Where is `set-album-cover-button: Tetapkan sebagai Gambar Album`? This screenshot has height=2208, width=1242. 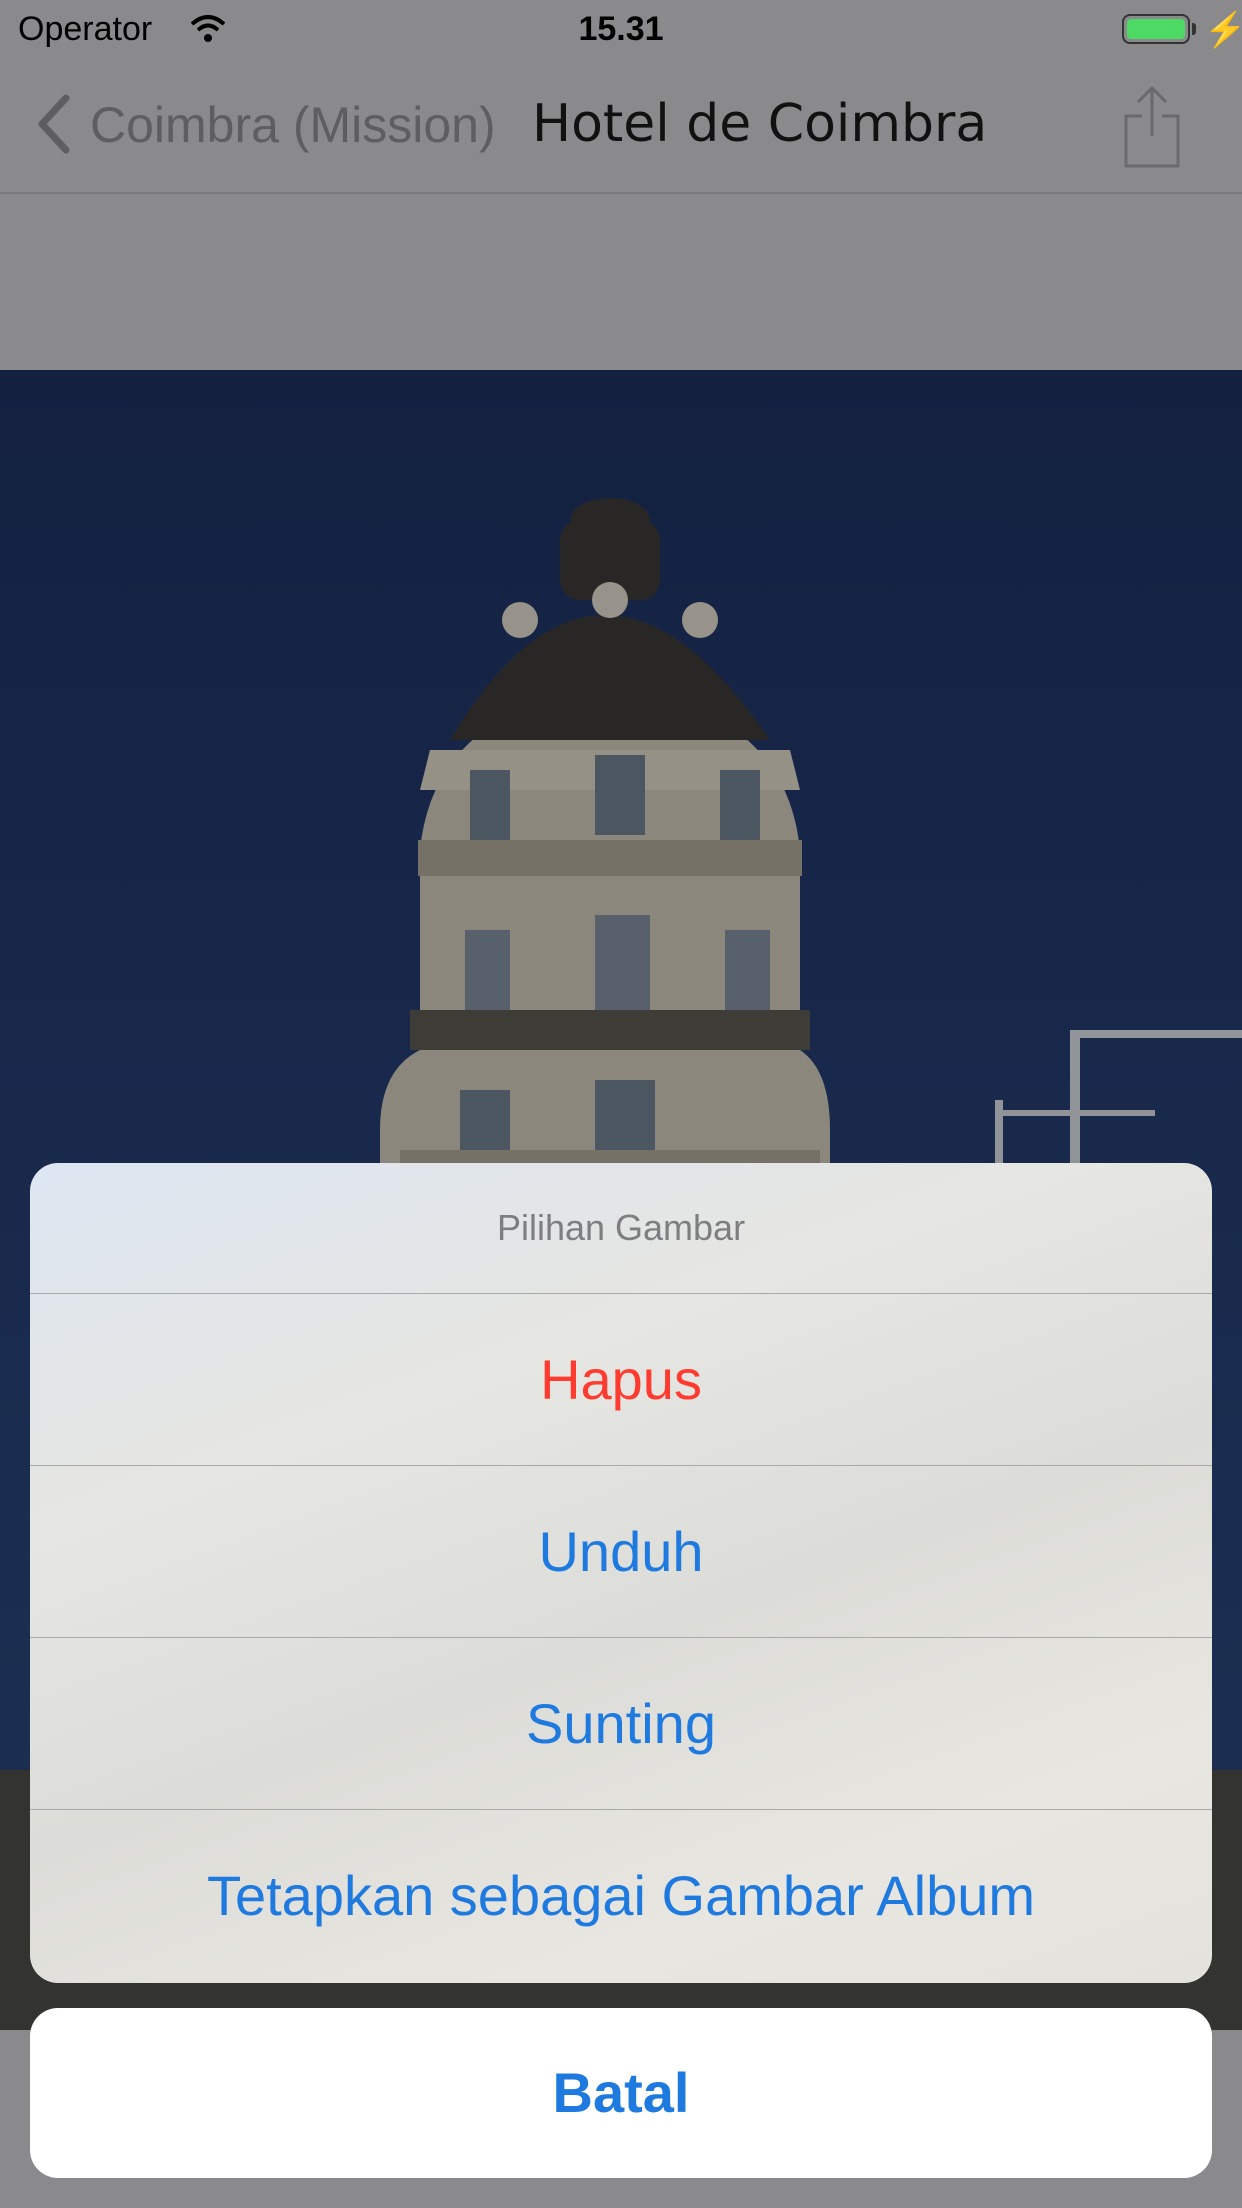 set-album-cover-button: Tetapkan sebagai Gambar Album is located at coordinates (621, 1895).